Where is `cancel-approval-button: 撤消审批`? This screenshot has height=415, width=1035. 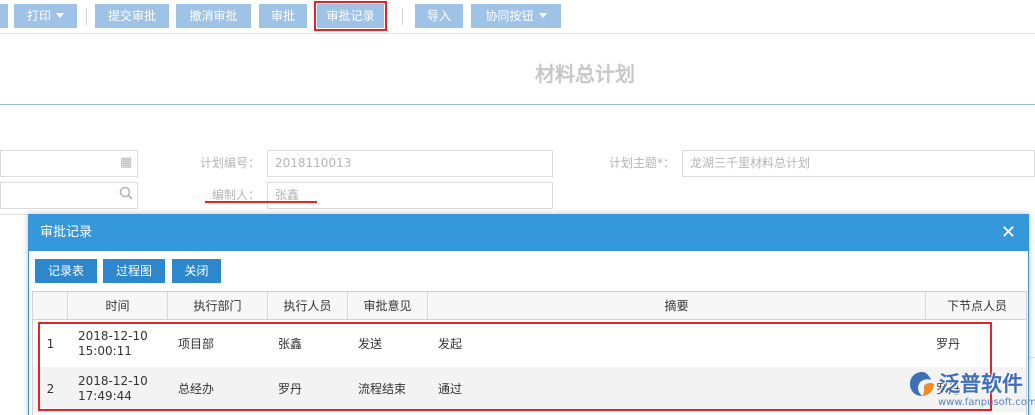
cancel-approval-button: 撤消审批 is located at coordinates (213, 16).